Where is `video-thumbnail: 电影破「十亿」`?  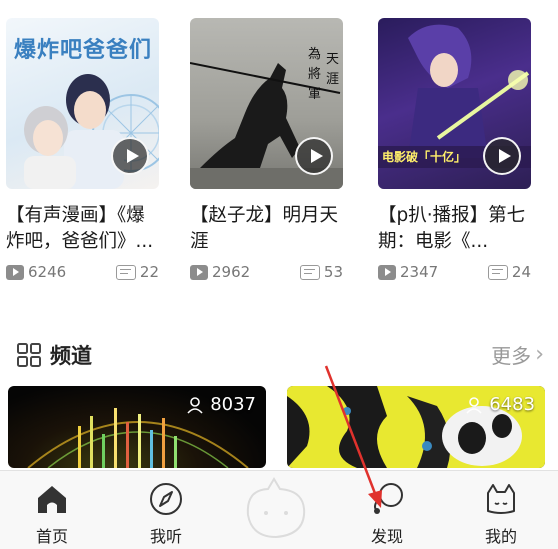 video-thumbnail: 电影破「十亿」 is located at coordinates (454, 103).